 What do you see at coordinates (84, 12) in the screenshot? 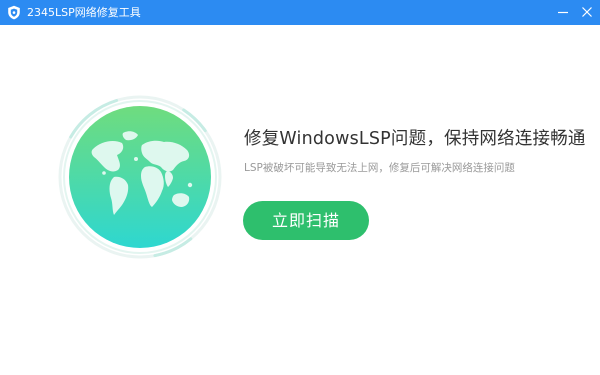
I see `window-title: 2345LSP网络修复工具` at bounding box center [84, 12].